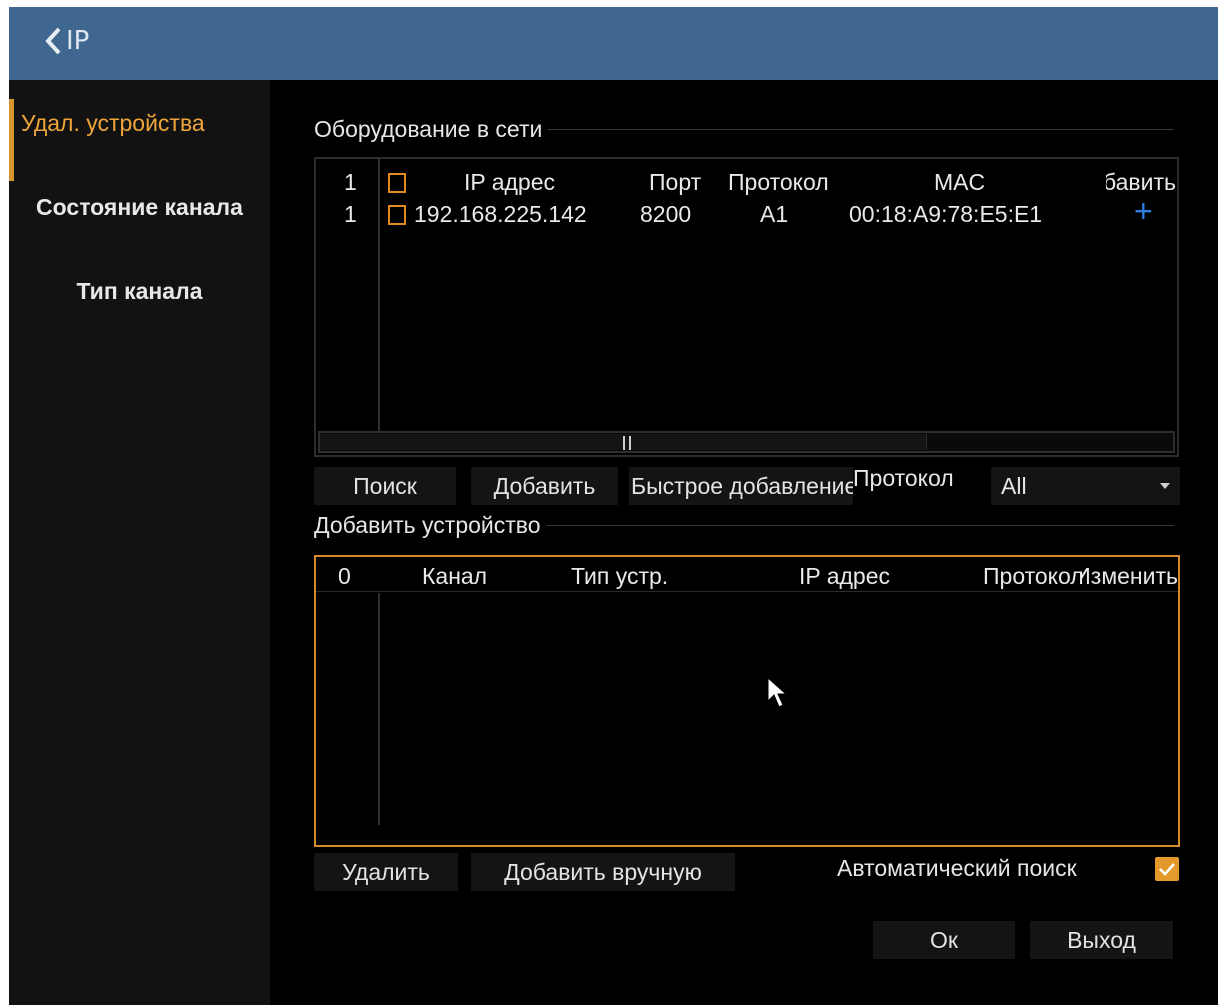 This screenshot has height=1005, width=1218. What do you see at coordinates (903, 478) in the screenshot?
I see `protocol-filter-label: Протокол` at bounding box center [903, 478].